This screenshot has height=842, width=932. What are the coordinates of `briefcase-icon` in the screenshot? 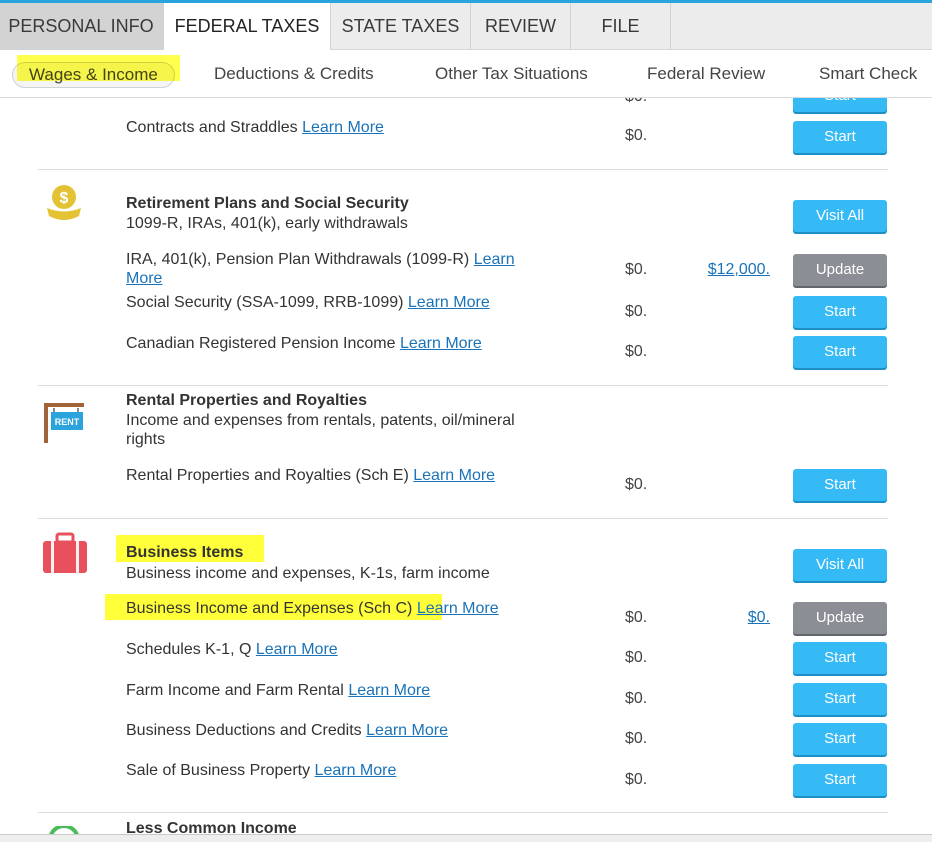 It's located at (65, 553).